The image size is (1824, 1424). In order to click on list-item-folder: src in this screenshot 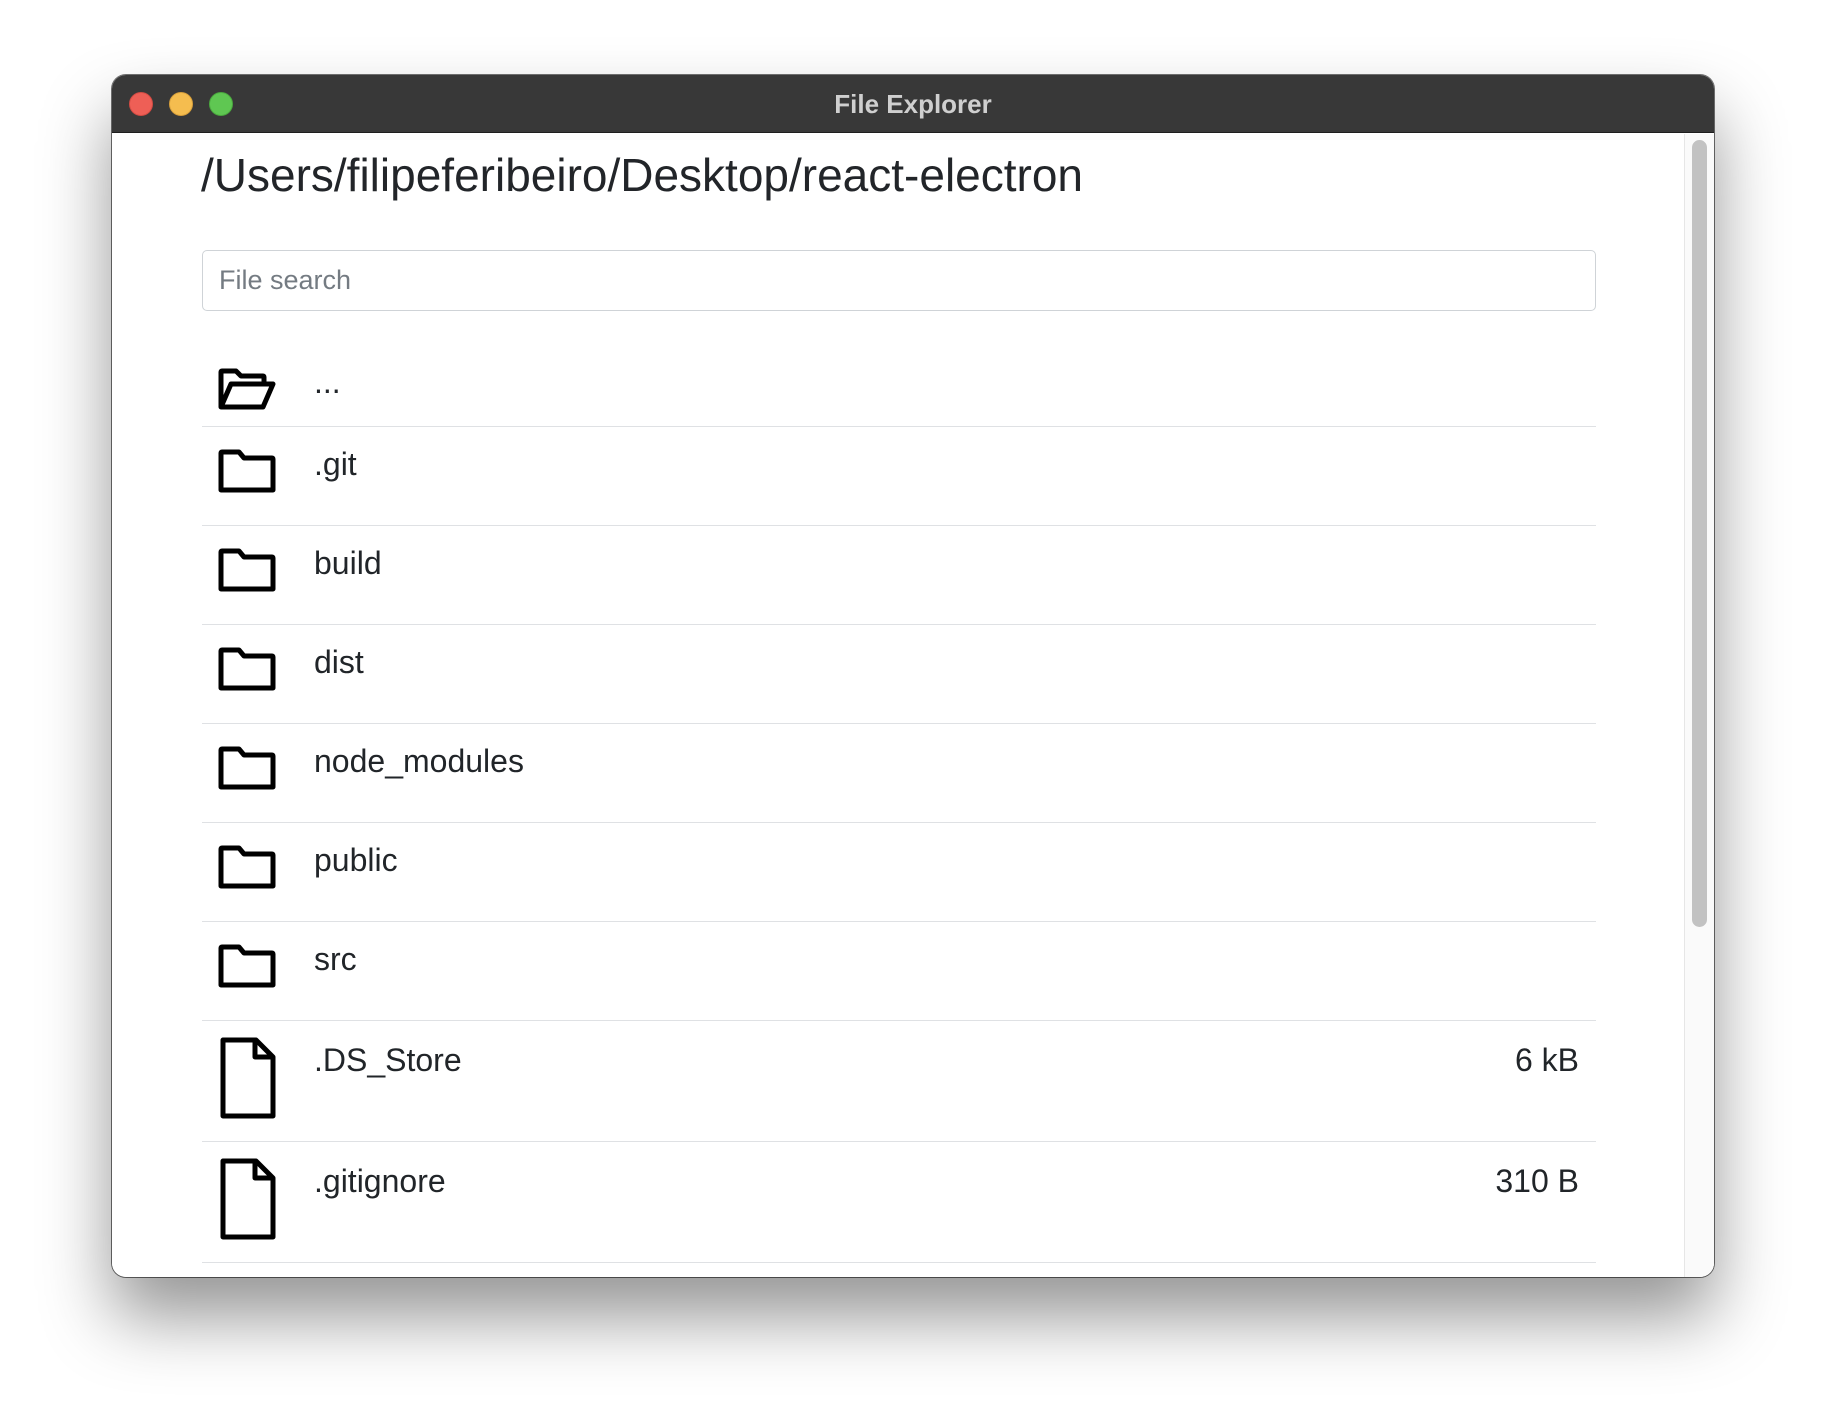, I will do `click(899, 971)`.